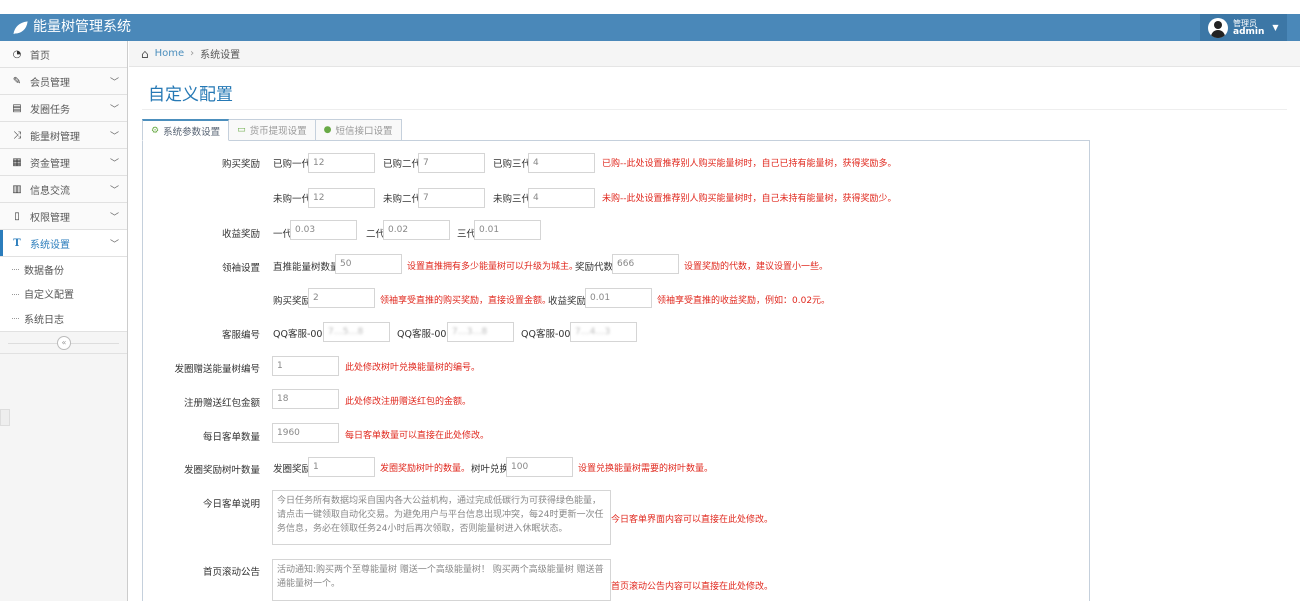  Describe the element at coordinates (451, 198) in the screenshot. I see `input-unbought-g2: 7` at that location.